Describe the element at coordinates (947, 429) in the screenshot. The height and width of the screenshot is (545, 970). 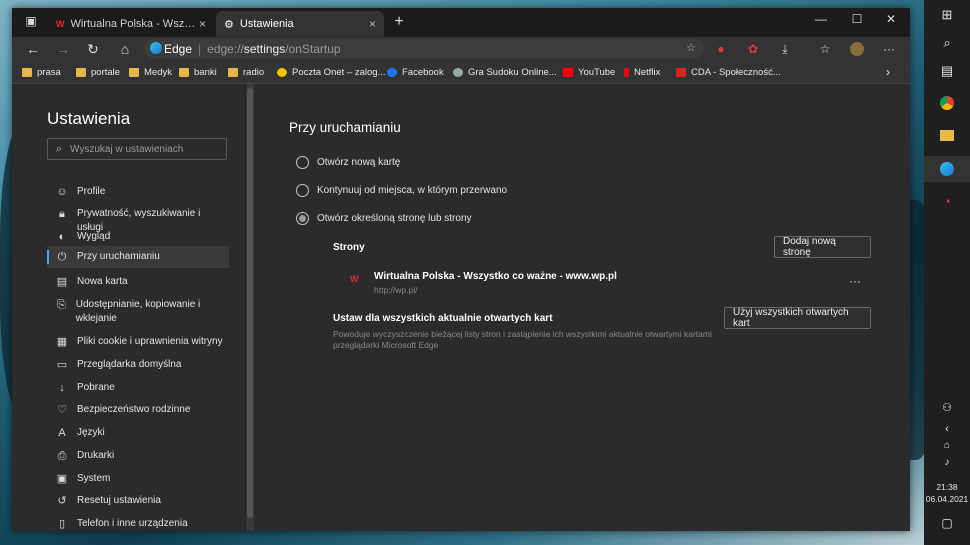
I see `chevron-up-icon: ‹` at that location.